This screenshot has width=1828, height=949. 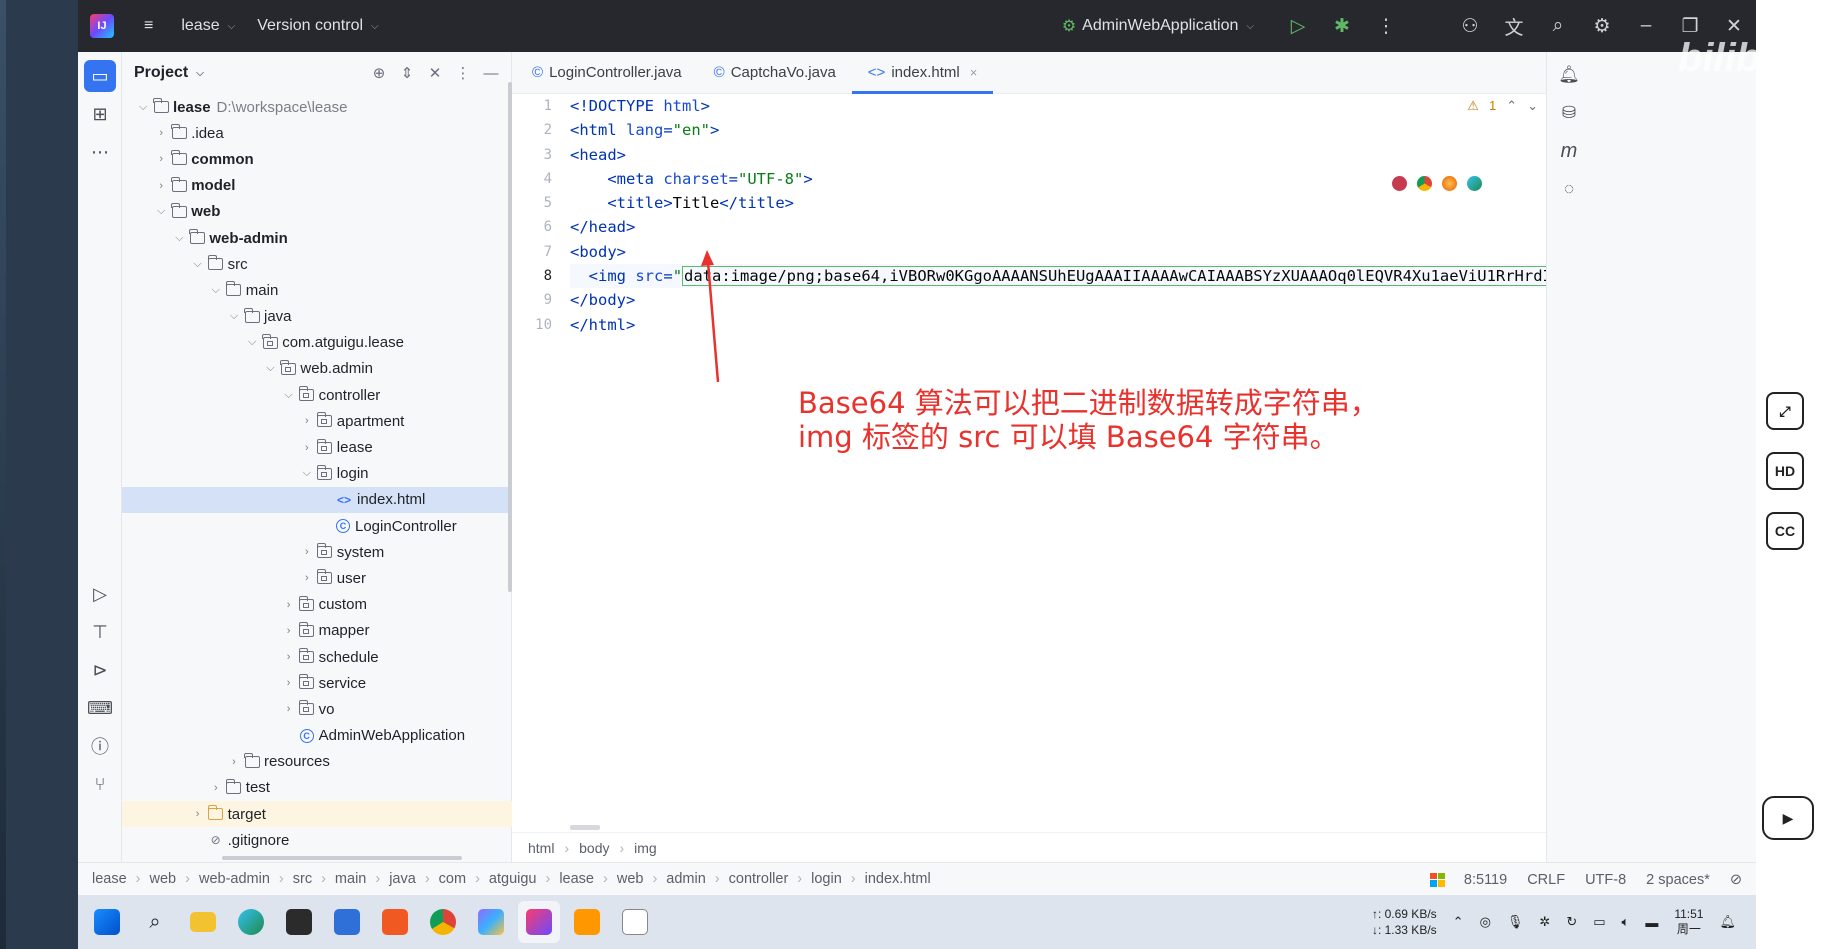 I want to click on tray-expand-icon: ⌃, so click(x=1458, y=922).